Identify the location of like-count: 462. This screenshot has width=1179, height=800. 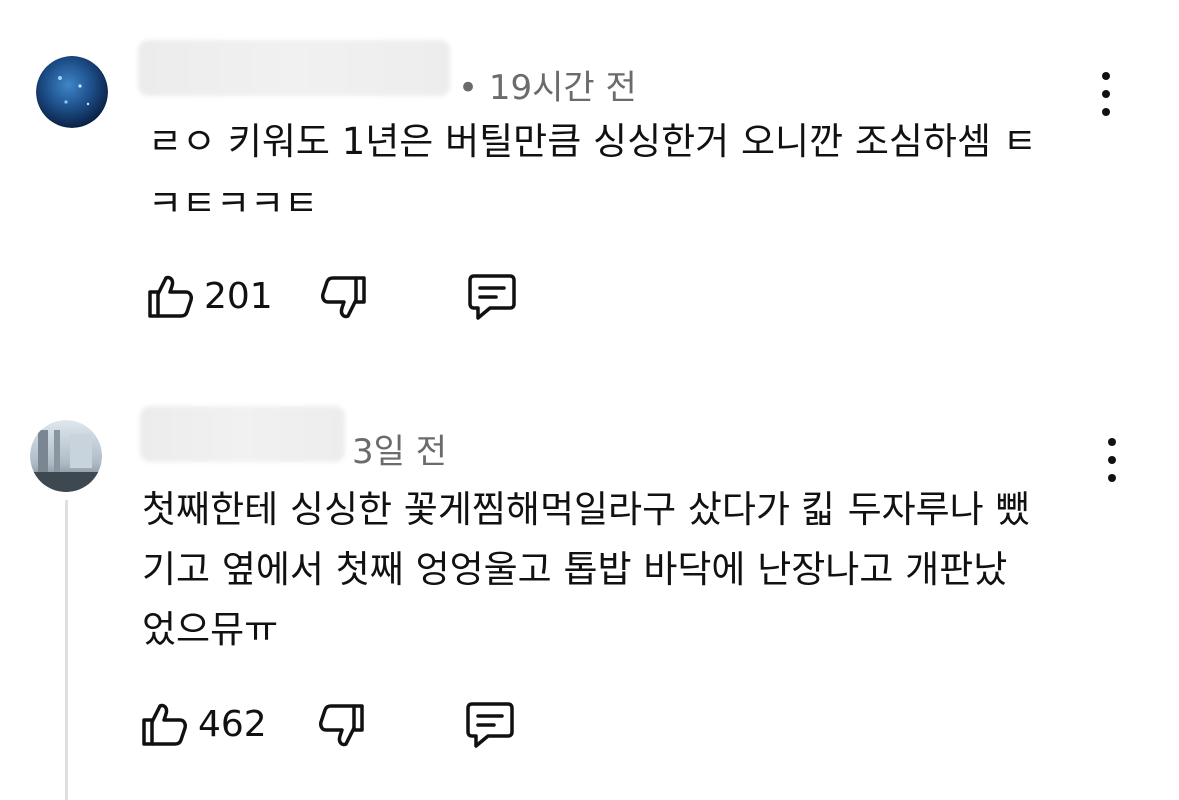
(232, 724).